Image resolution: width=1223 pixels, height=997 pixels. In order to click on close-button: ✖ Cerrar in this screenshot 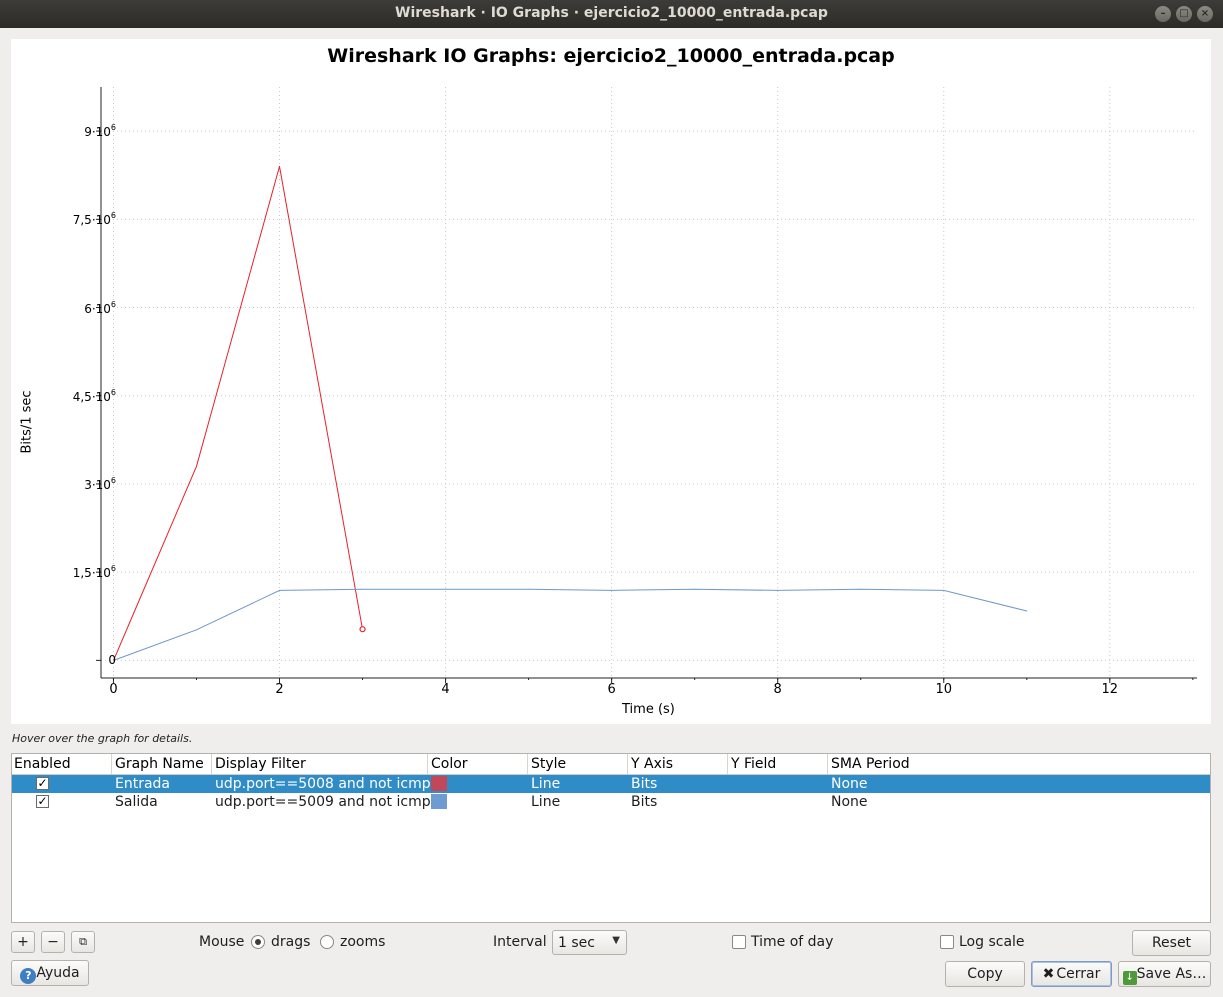, I will do `click(1071, 974)`.